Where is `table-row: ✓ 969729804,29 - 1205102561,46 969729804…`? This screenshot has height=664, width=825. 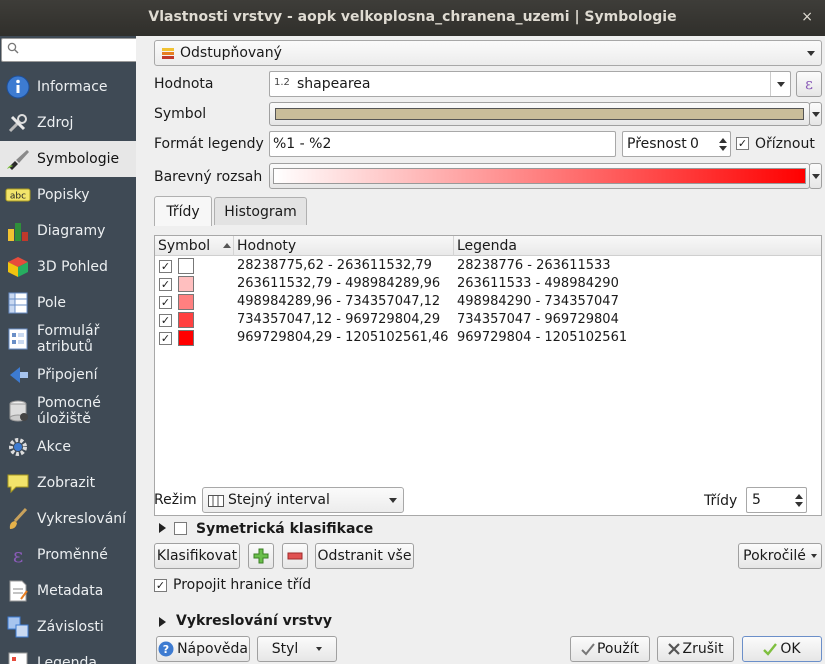 table-row: ✓ 969729804,29 - 1205102561,46 969729804… is located at coordinates (488, 338).